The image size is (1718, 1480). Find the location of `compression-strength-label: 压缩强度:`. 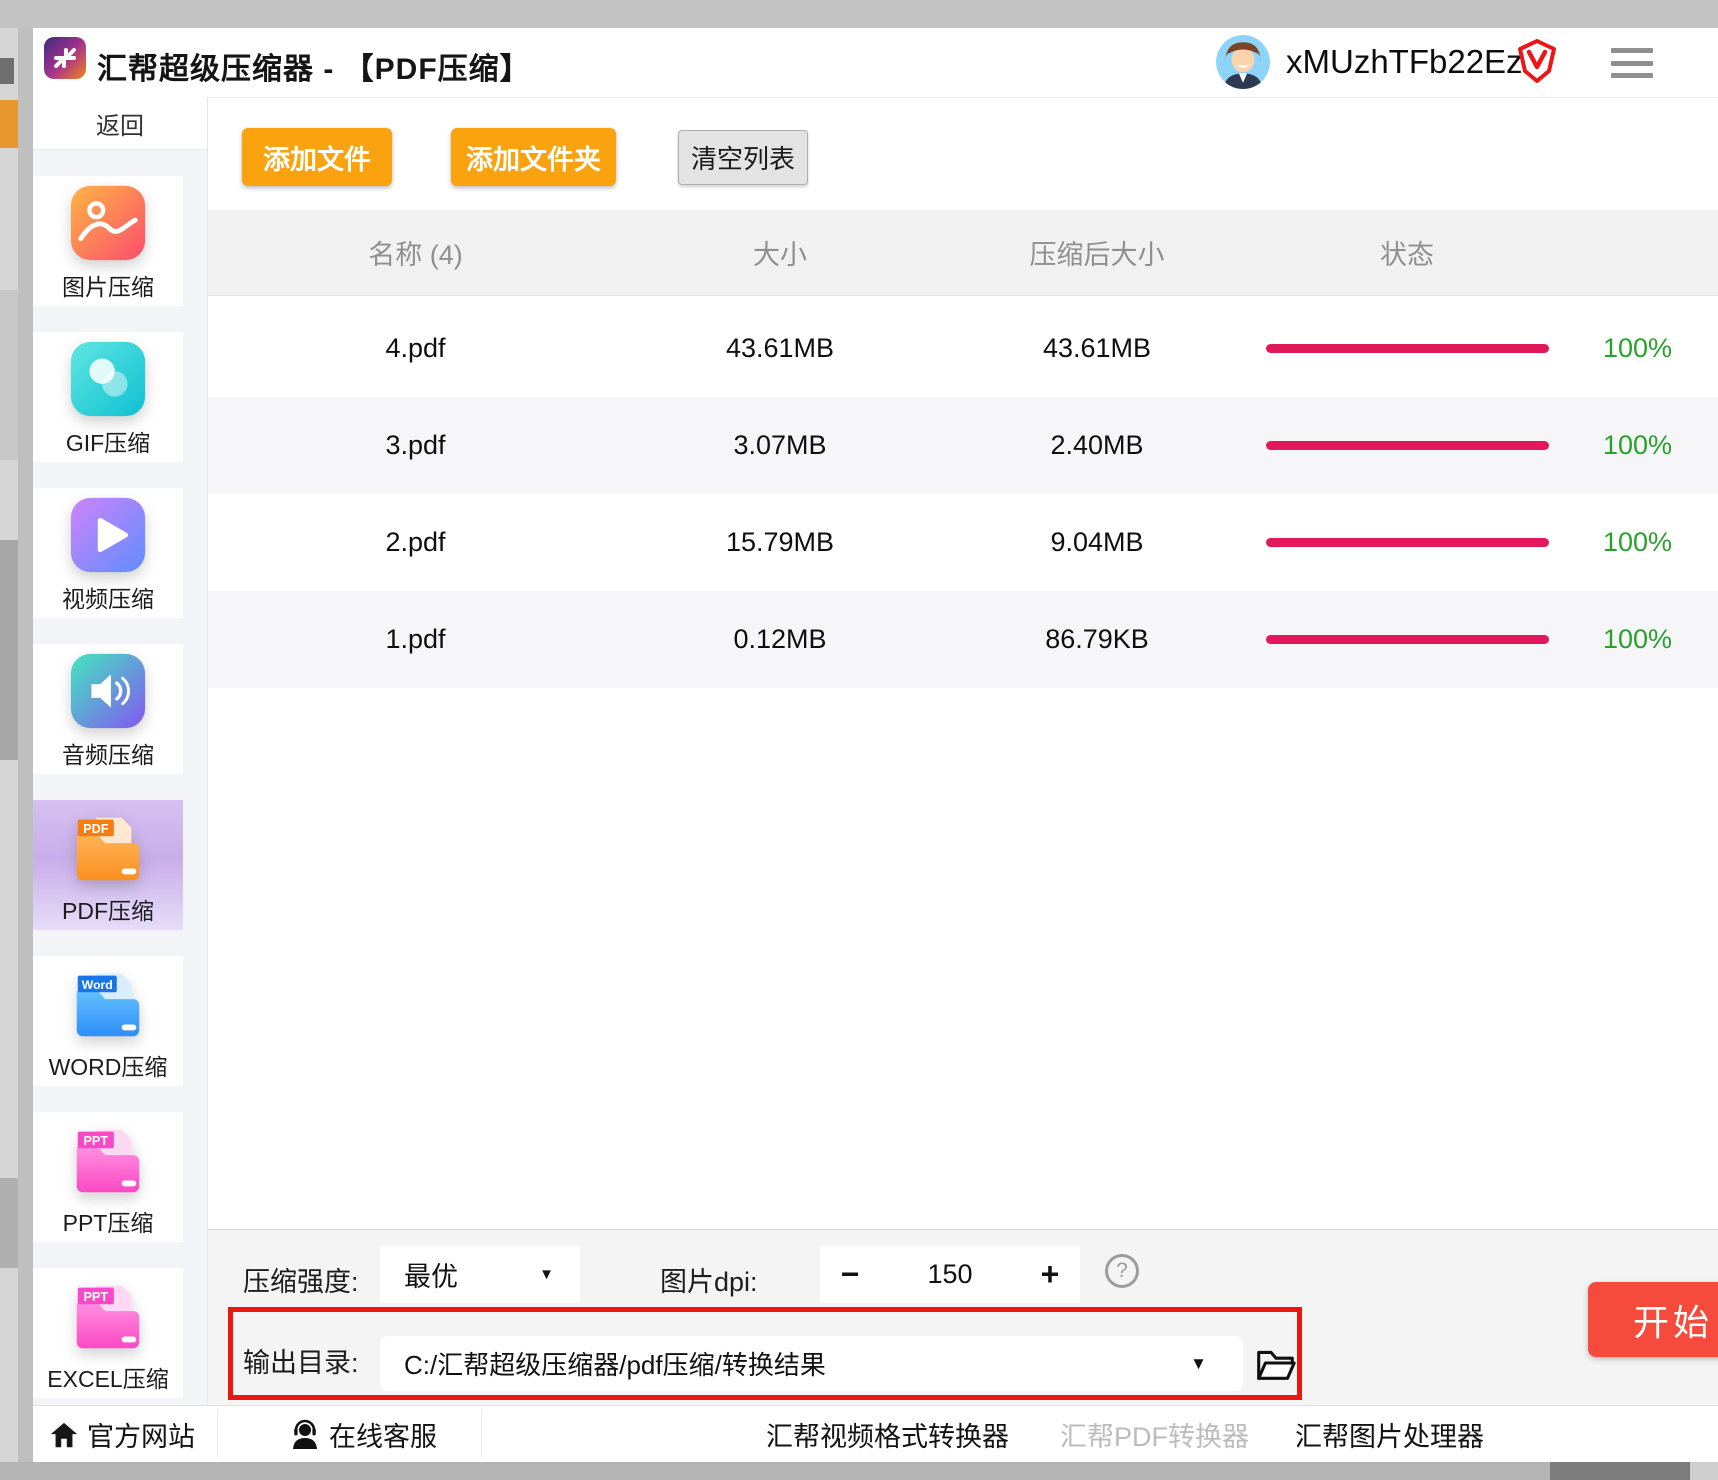

compression-strength-label: 压缩强度: is located at coordinates (301, 1282).